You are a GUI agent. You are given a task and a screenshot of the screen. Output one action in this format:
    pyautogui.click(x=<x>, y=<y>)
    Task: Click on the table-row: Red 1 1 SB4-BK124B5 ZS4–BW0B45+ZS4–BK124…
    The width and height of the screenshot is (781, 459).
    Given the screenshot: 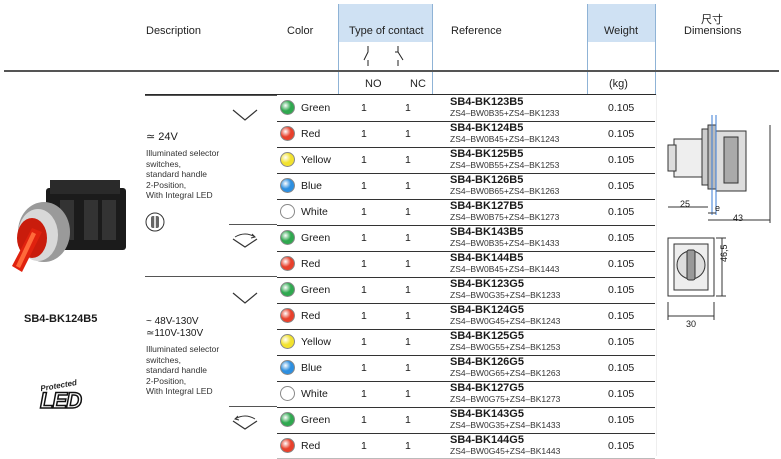 What is the action you would take?
    pyautogui.click(x=466, y=134)
    